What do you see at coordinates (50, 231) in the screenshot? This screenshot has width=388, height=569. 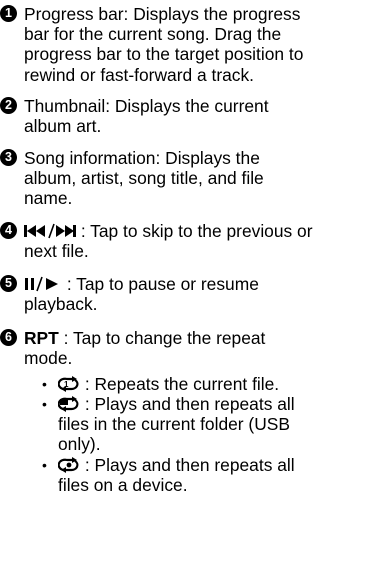 I see `previous-next-icon` at bounding box center [50, 231].